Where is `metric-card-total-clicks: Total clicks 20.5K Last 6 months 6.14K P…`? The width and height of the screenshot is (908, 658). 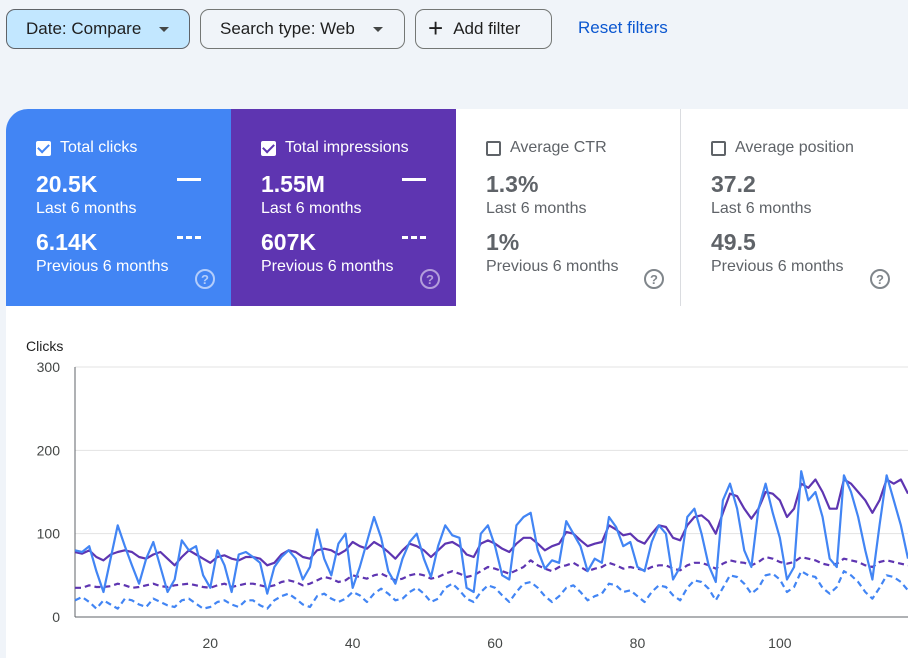
metric-card-total-clicks: Total clicks 20.5K Last 6 months 6.14K P… is located at coordinates (118, 207).